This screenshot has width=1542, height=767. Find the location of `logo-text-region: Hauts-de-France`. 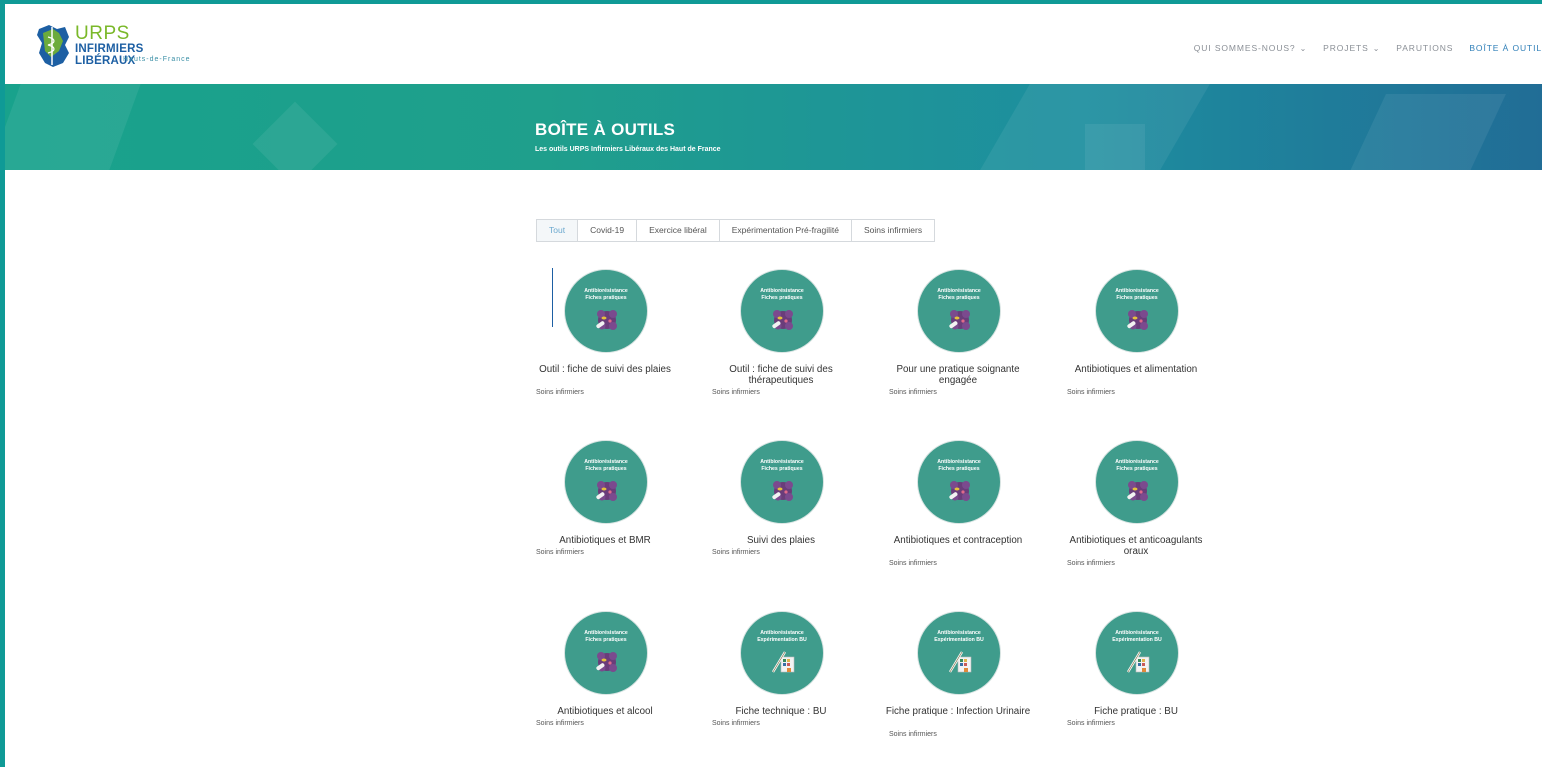

logo-text-region: Hauts-de-France is located at coordinates (157, 59).